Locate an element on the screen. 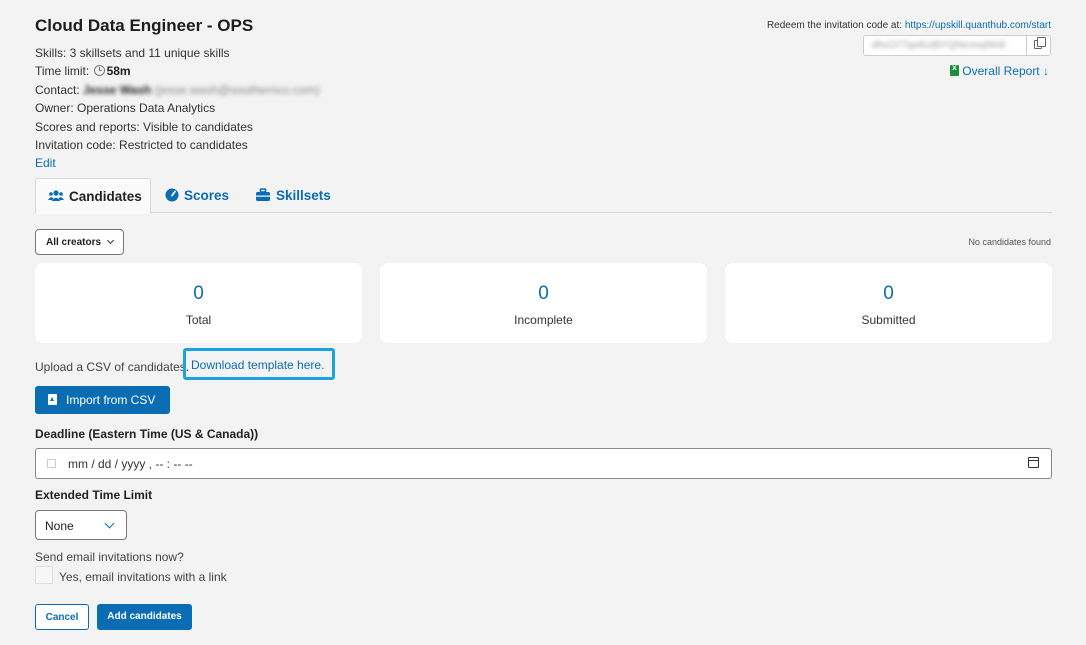  time-limit-row: Time limit: 58m is located at coordinates (83, 71).